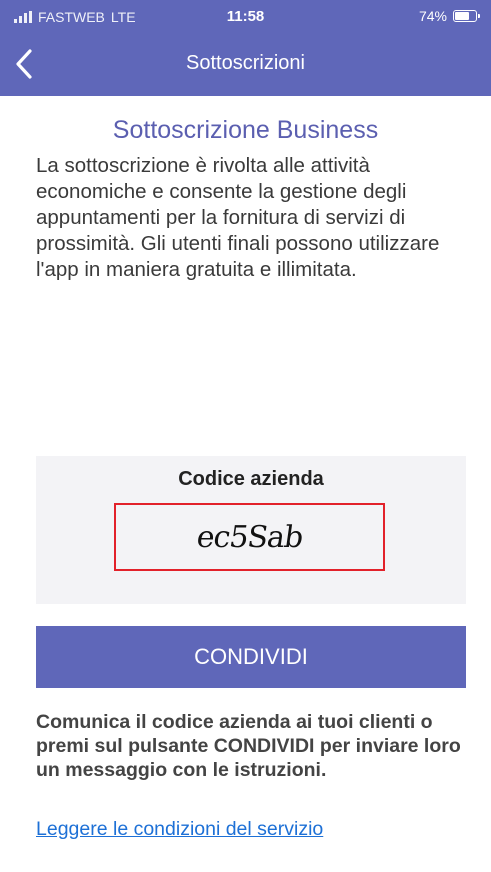  I want to click on navigation-bar: Sottoscrizioni, so click(245, 65).